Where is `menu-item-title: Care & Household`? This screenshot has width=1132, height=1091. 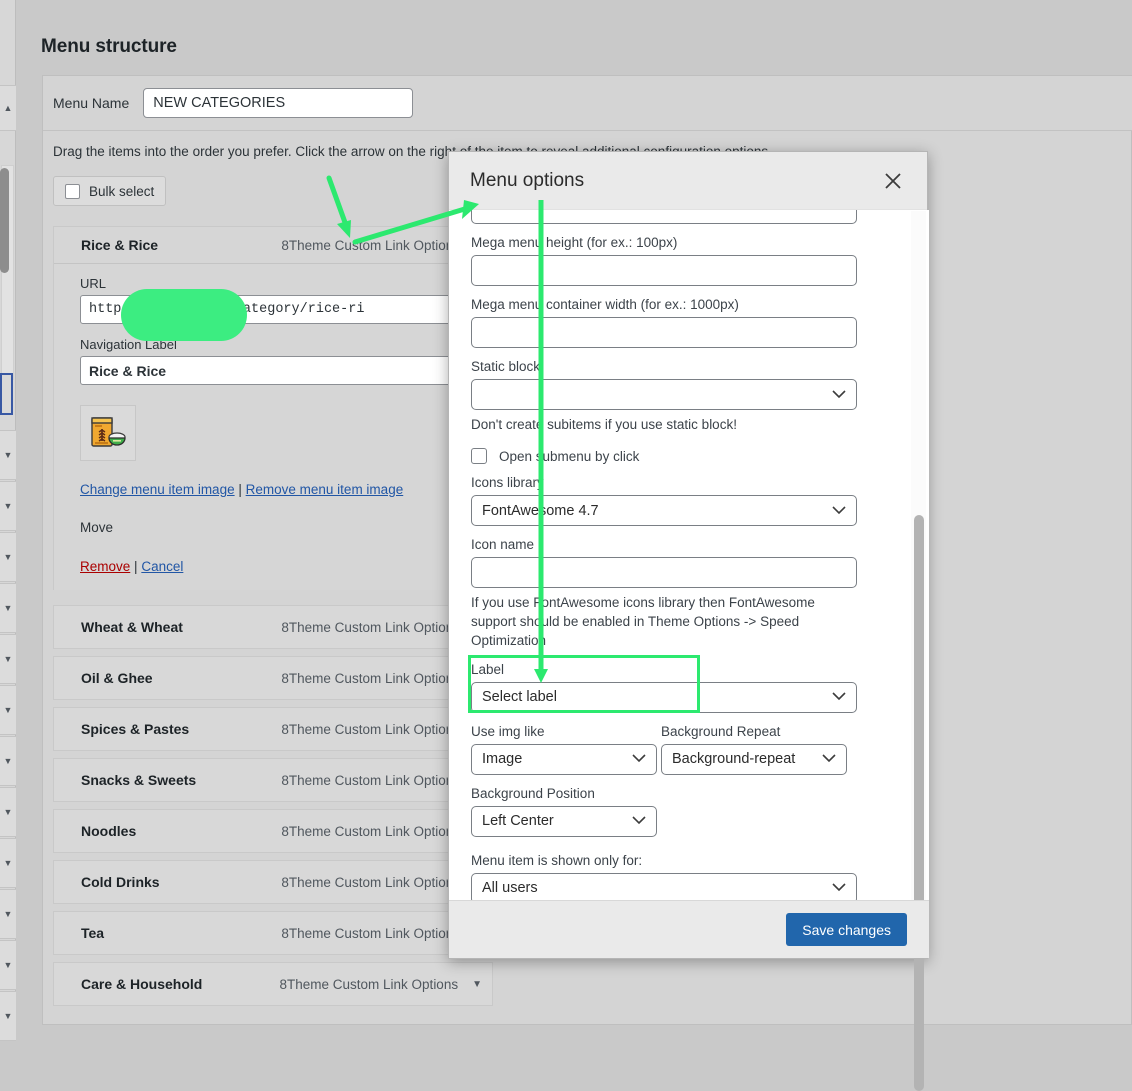
menu-item-title: Care & Household is located at coordinates (142, 984).